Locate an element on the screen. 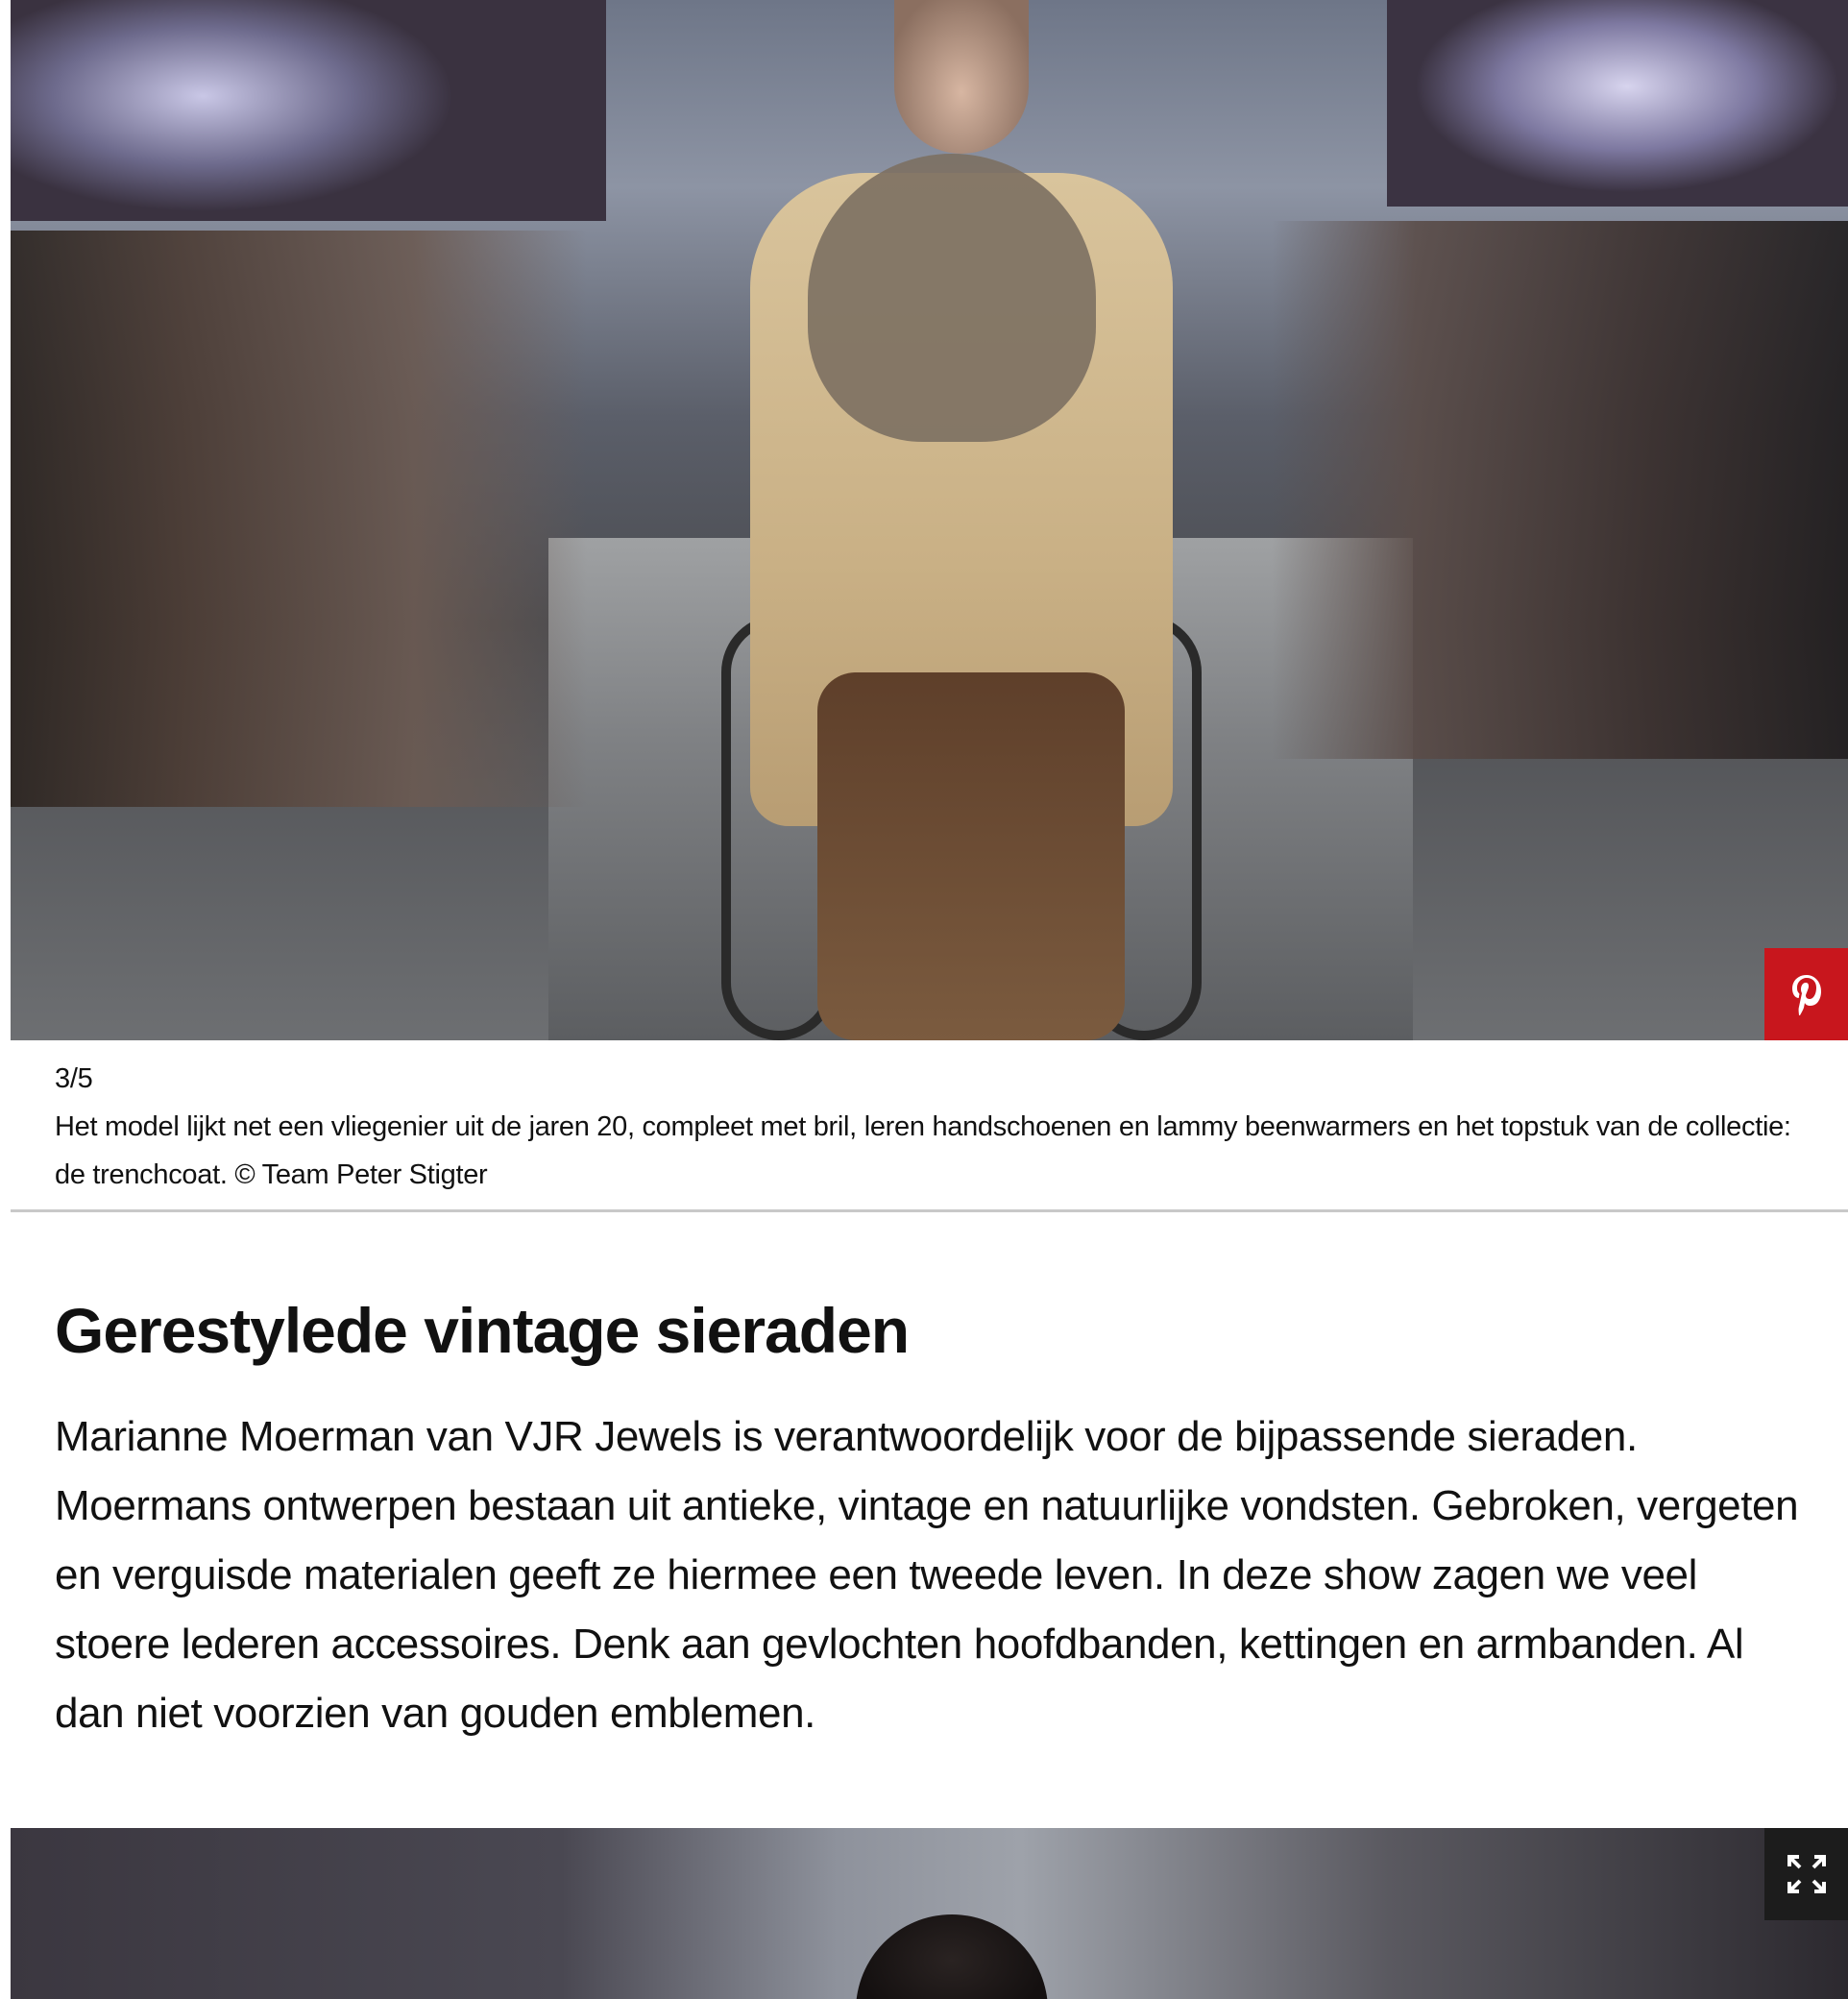  audience-right is located at coordinates (1560, 490).